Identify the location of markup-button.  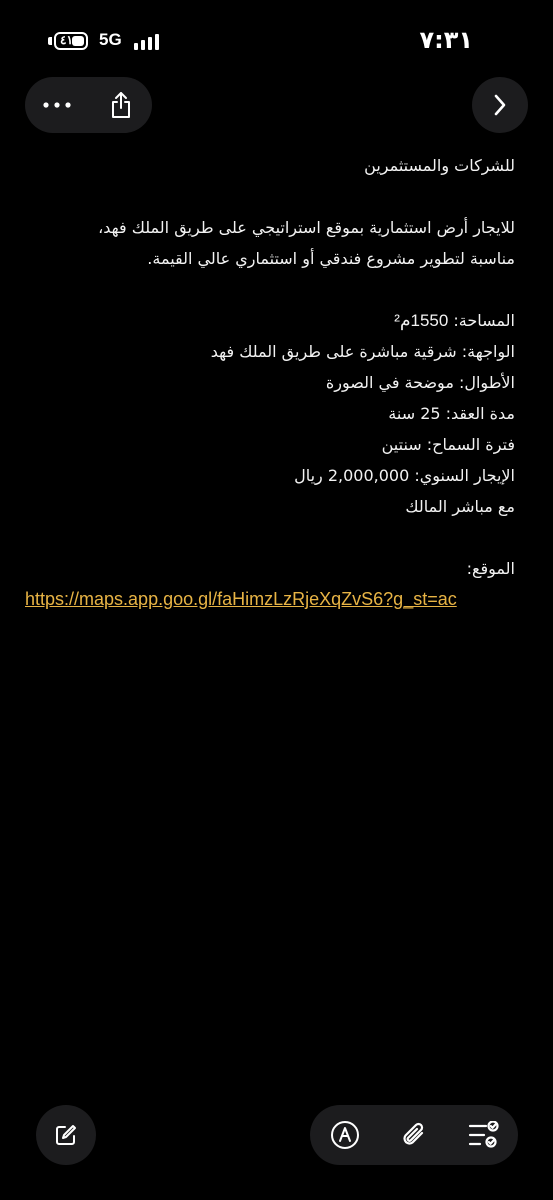
(344, 1135).